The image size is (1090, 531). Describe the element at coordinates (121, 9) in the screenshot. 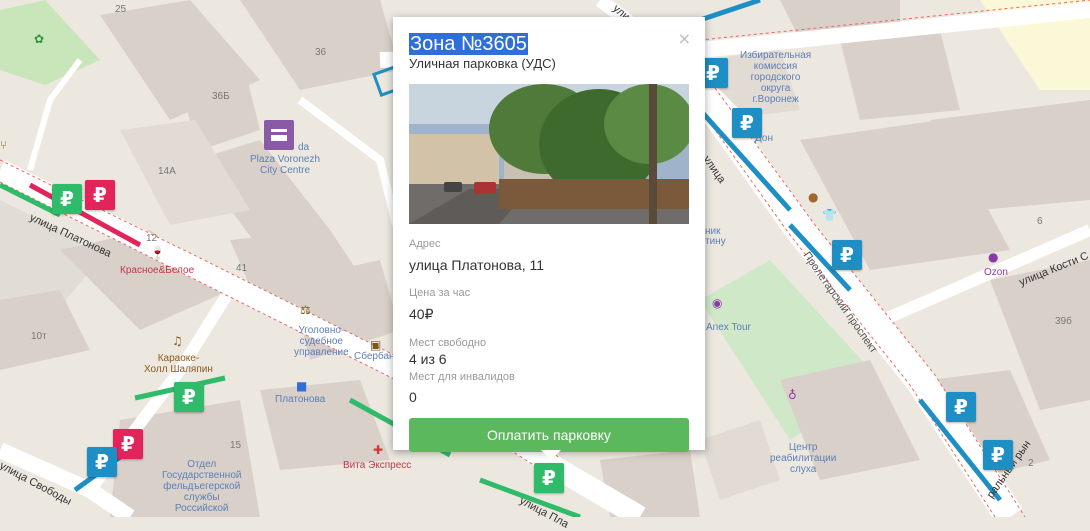

I see `house-number: 25` at that location.